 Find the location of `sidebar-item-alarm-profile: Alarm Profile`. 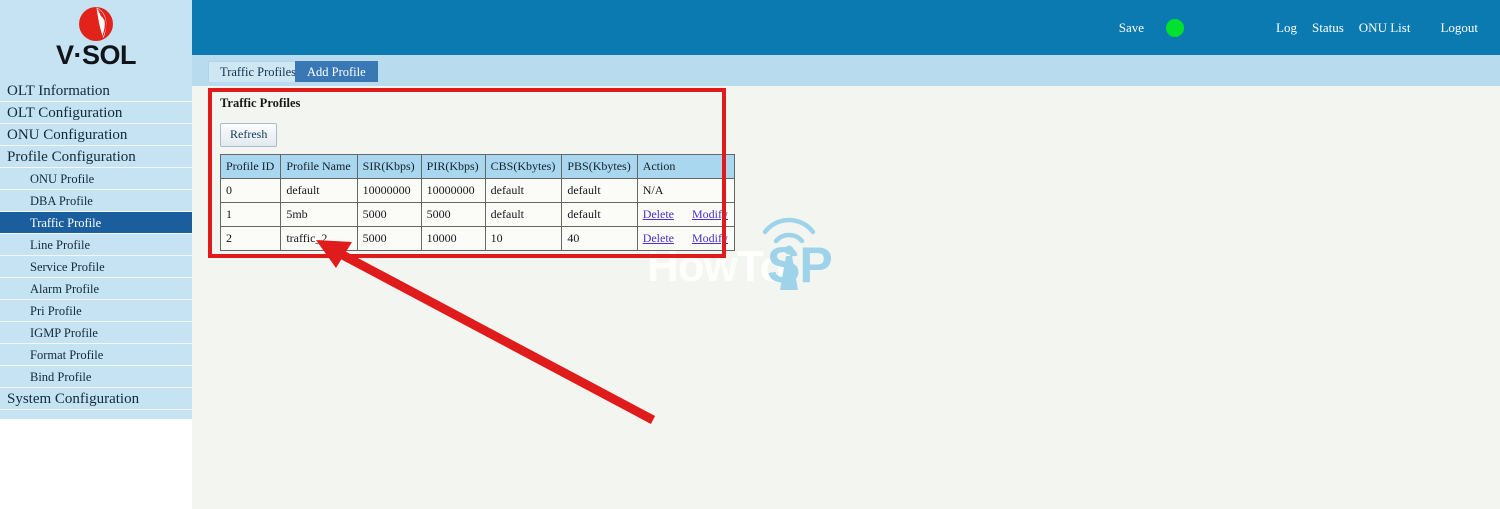

sidebar-item-alarm-profile: Alarm Profile is located at coordinates (96, 289).